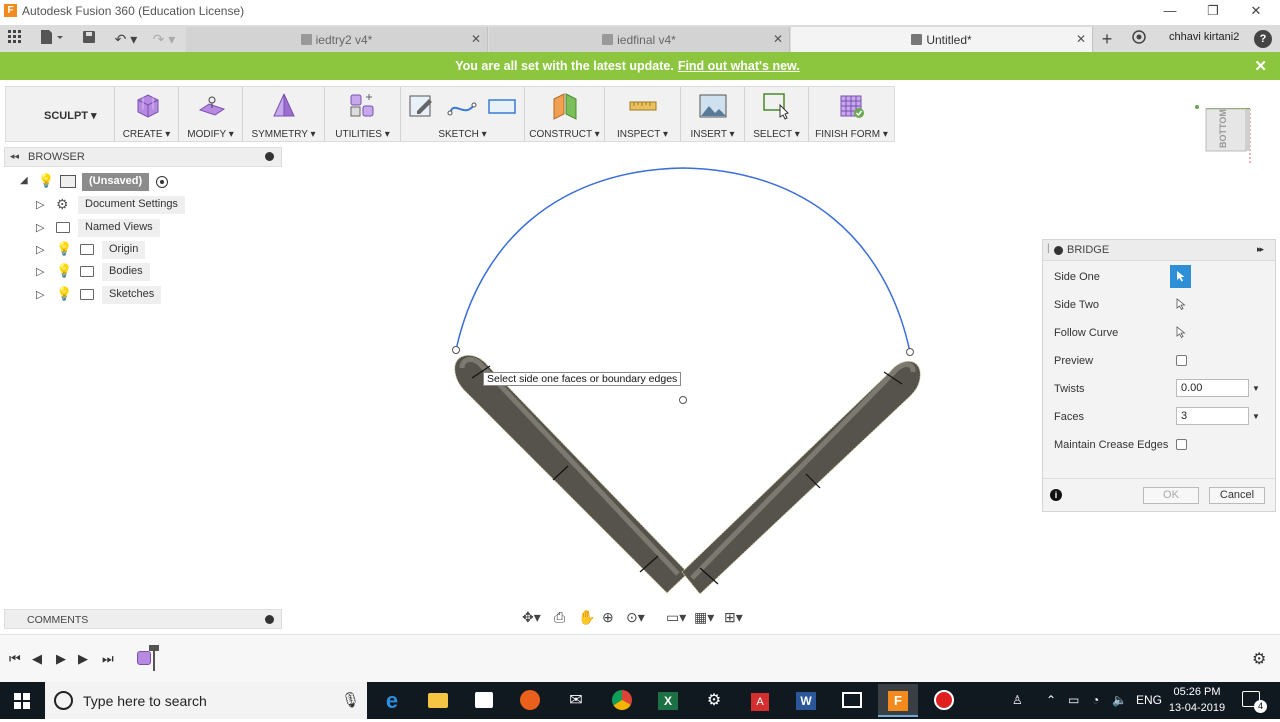 The height and width of the screenshot is (722, 1280). Describe the element at coordinates (1056, 495) in the screenshot. I see `info-icon: i` at that location.